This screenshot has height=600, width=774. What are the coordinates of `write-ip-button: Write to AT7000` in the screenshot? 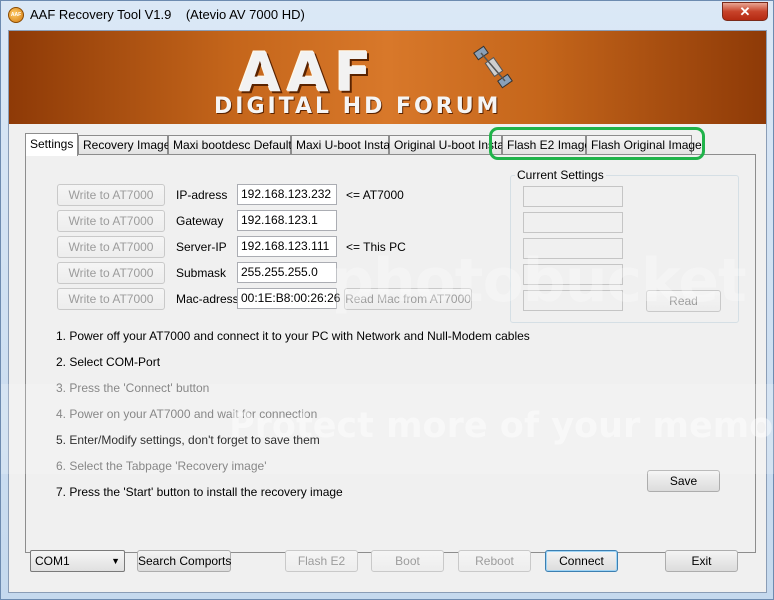 It's located at (111, 195).